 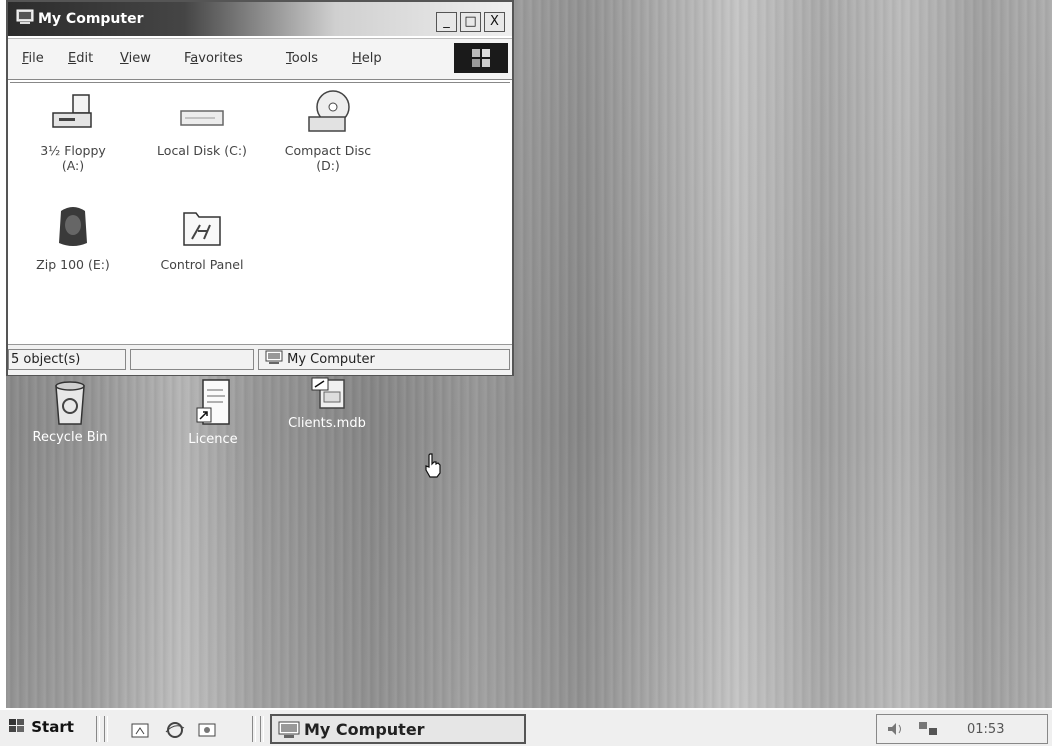 What do you see at coordinates (213, 439) in the screenshot?
I see `desktop-icon-label: Licence` at bounding box center [213, 439].